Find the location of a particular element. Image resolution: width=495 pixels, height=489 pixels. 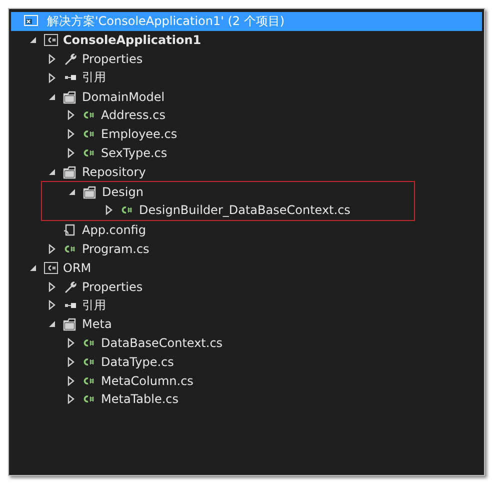

tree-item: Meta is located at coordinates (253, 324).